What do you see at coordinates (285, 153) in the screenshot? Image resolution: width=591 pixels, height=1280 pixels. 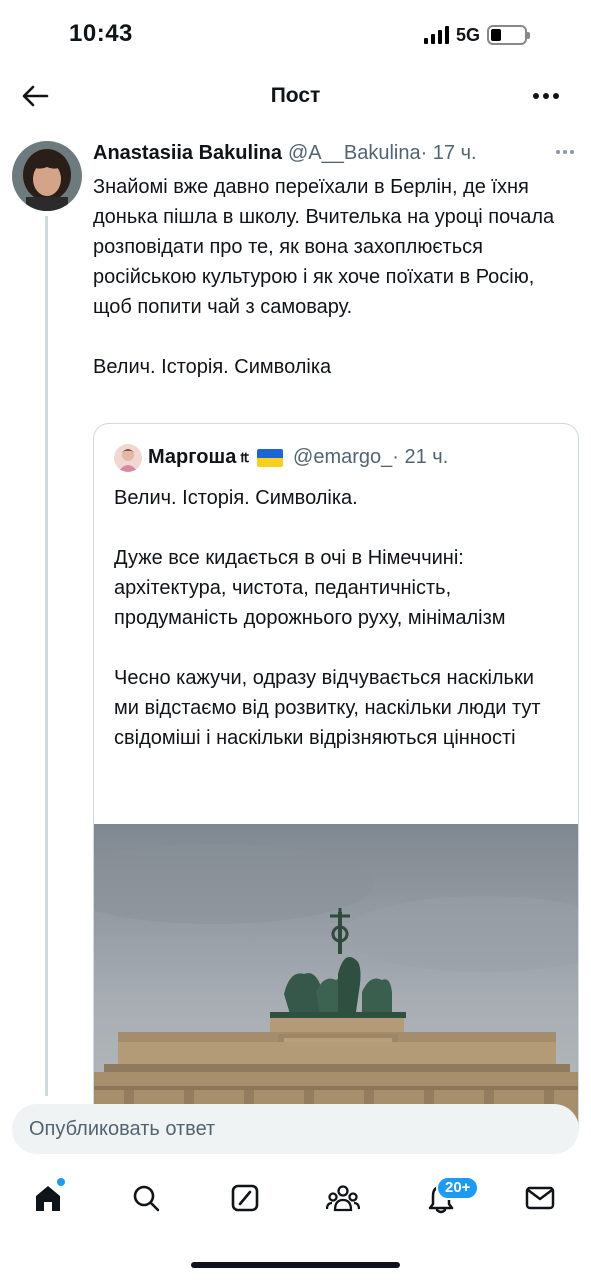 I see `post-author-row: Anastasiia Bakulina @A__Bakulina · 17 ч.` at bounding box center [285, 153].